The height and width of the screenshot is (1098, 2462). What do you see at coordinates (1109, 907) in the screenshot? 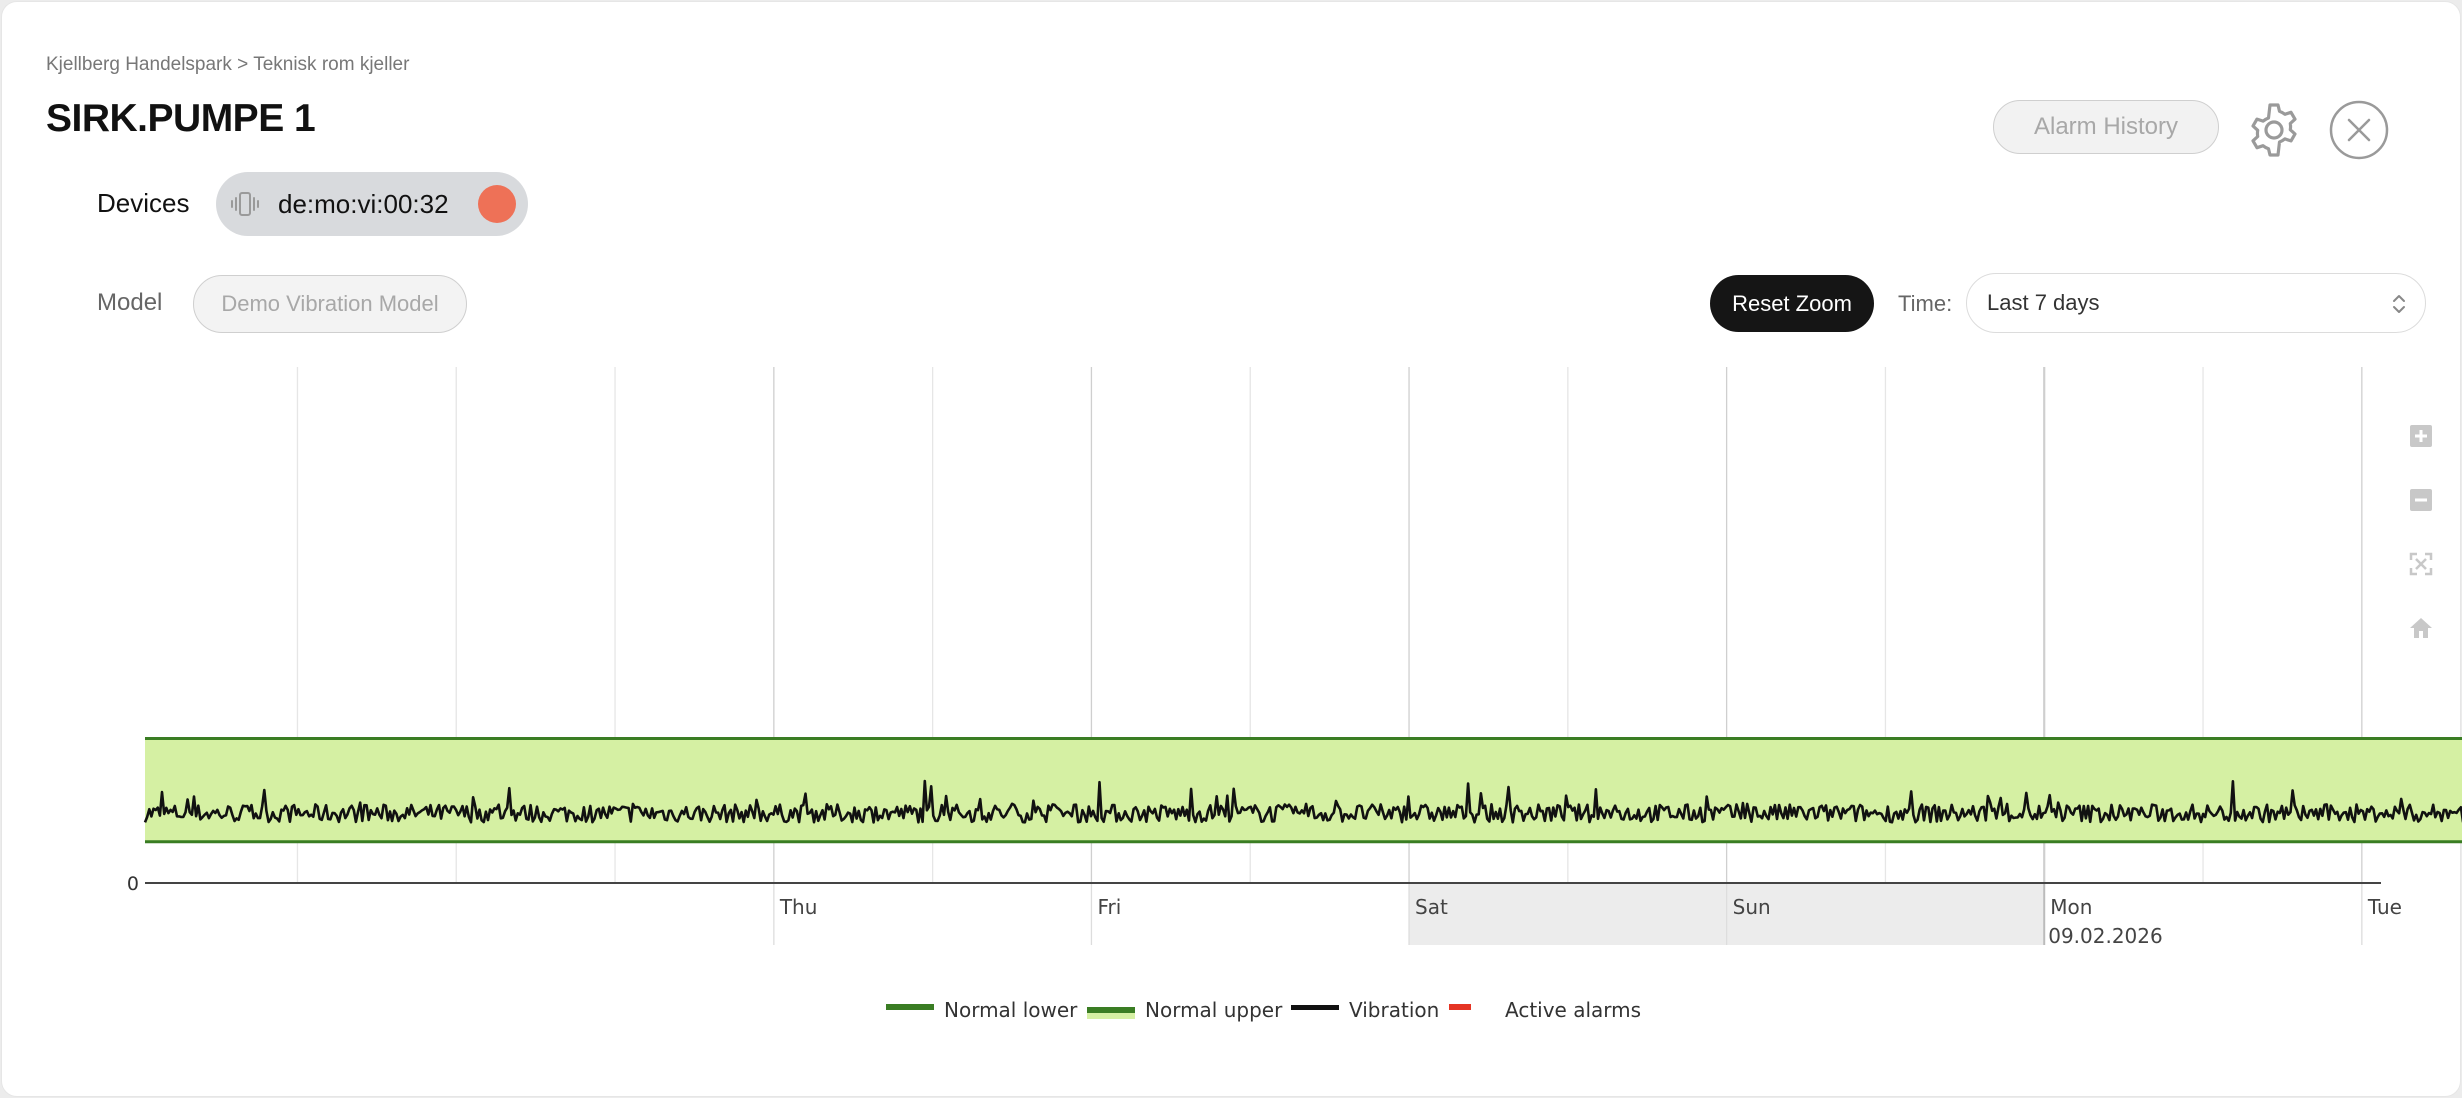
I see `x-tick-label: Fri` at bounding box center [1109, 907].